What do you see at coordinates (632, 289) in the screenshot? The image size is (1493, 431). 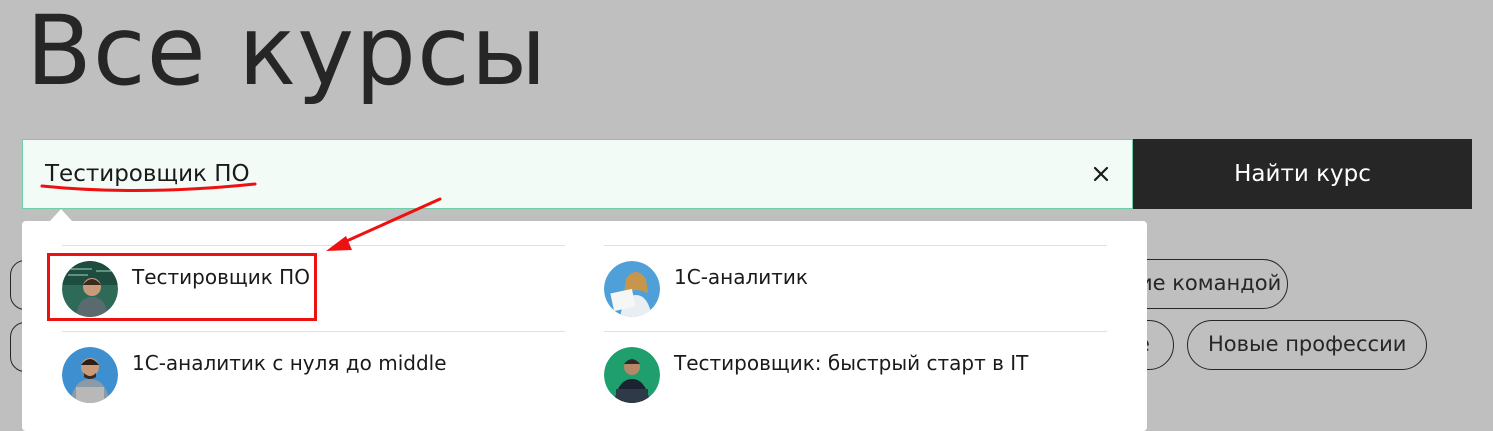 I see `woman-with-papers-avatar` at bounding box center [632, 289].